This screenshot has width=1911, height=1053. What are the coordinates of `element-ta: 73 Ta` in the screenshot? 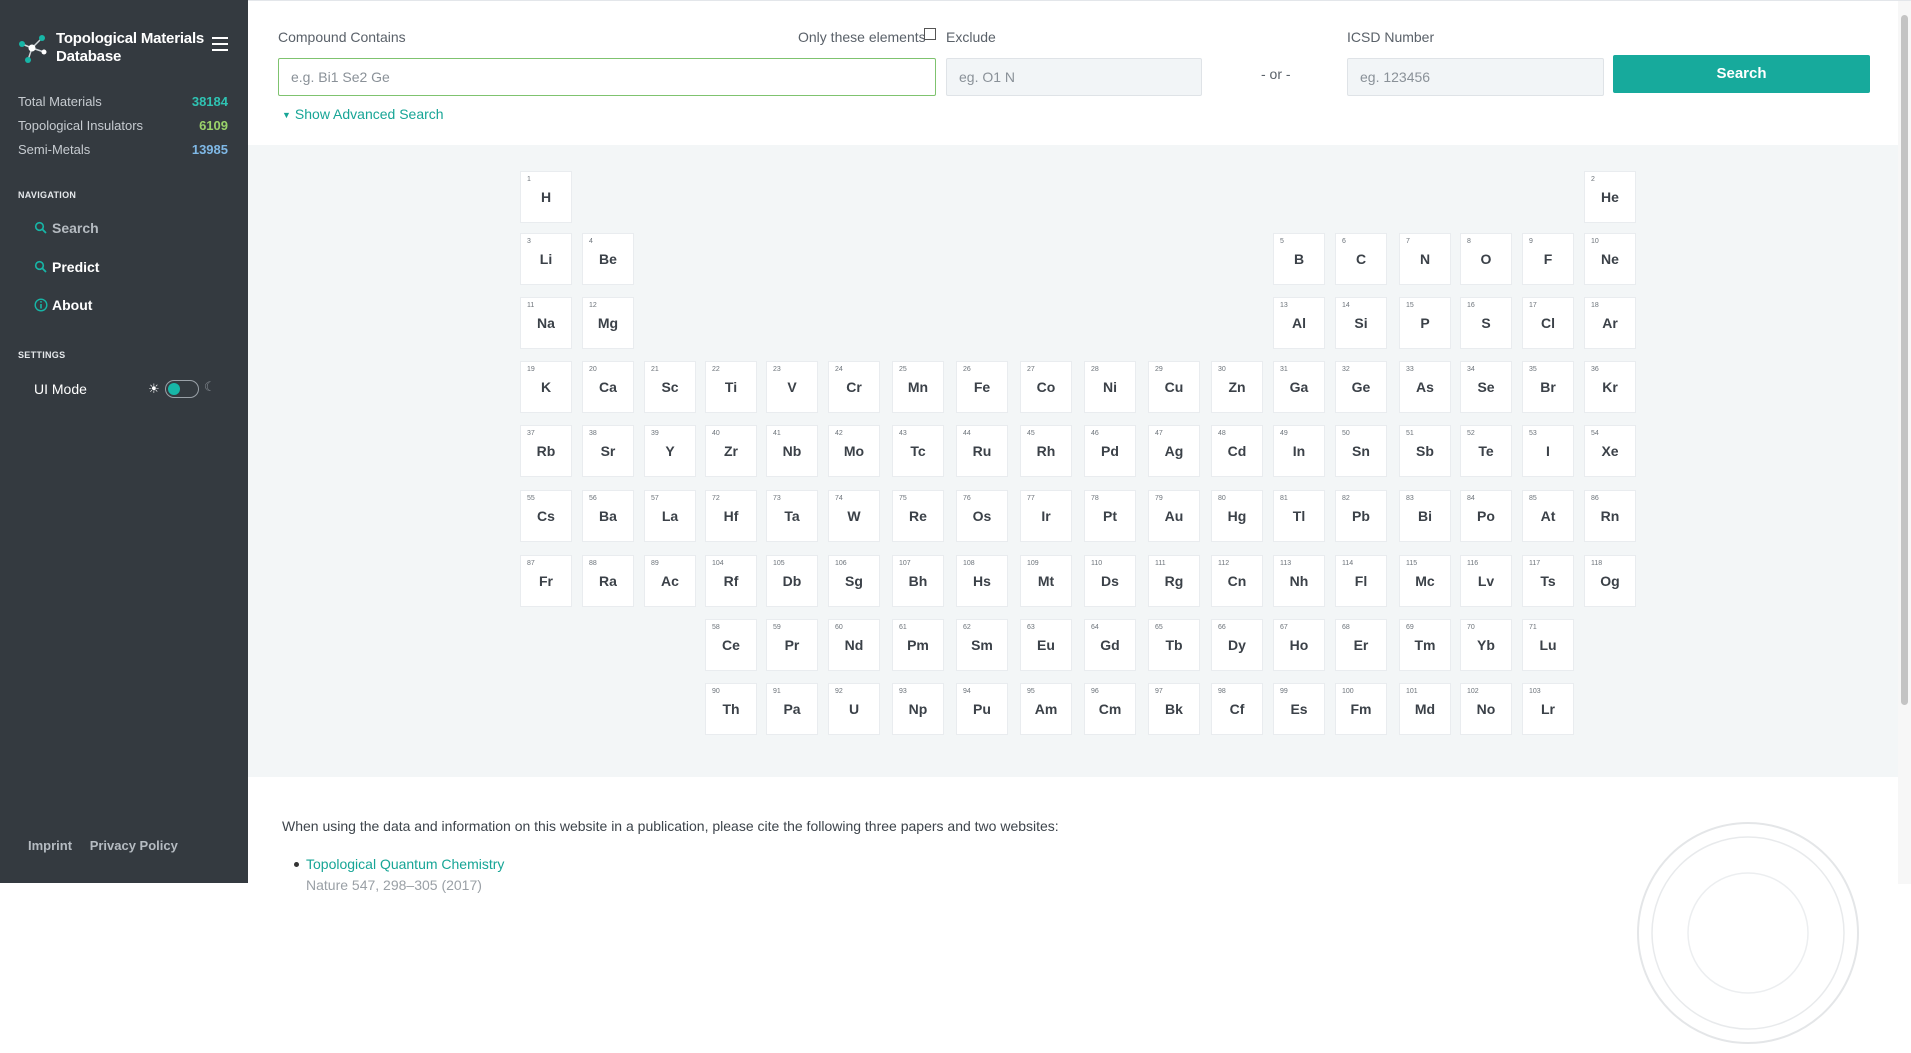 It's located at (792, 516).